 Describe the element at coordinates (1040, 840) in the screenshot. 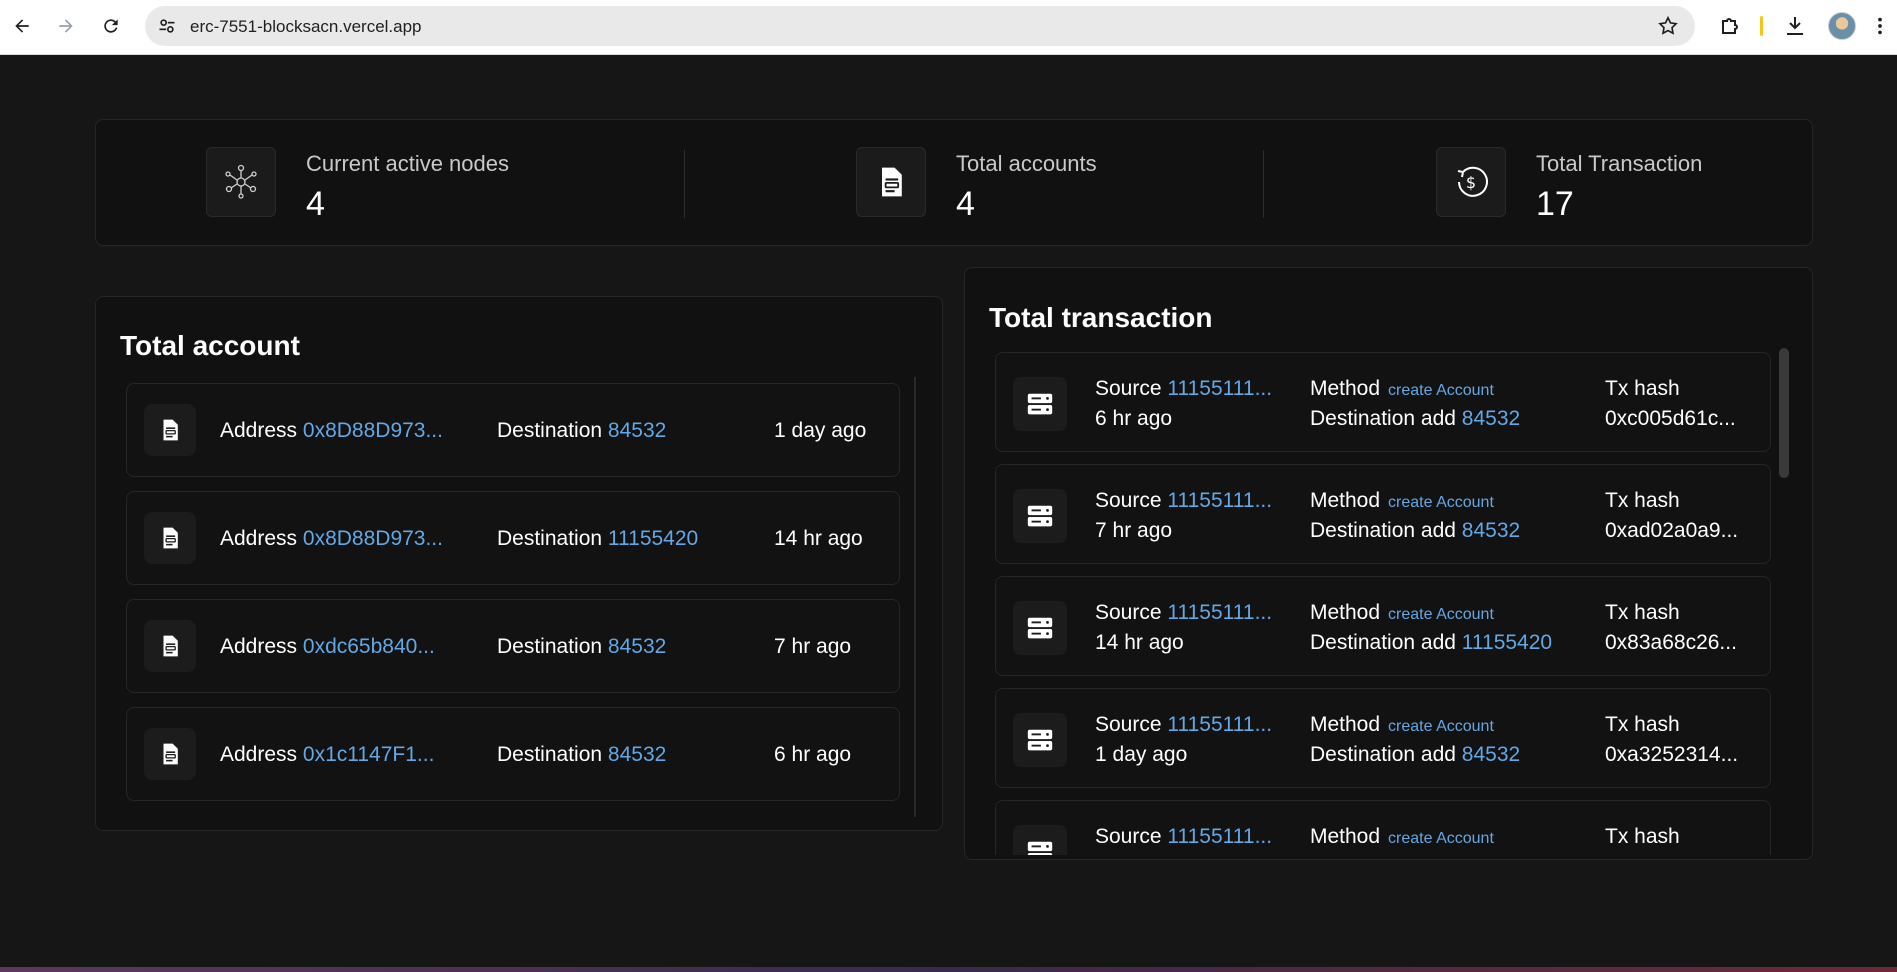

I see `server-icon` at that location.